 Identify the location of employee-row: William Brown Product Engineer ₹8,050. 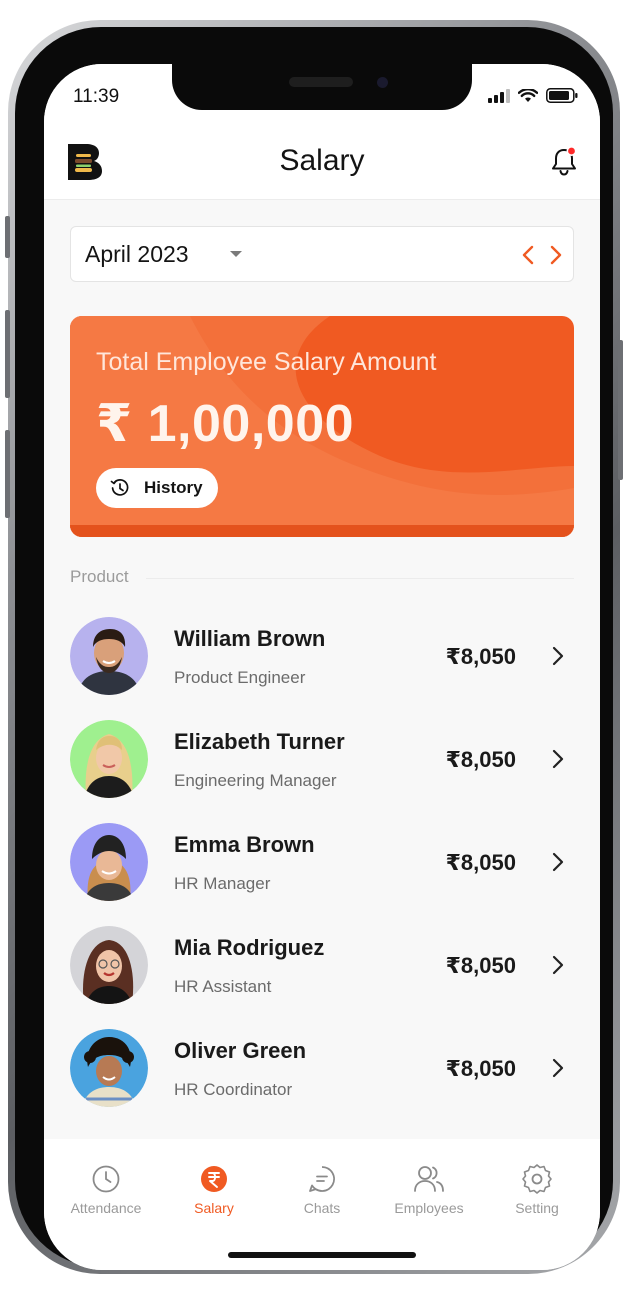
(322, 665).